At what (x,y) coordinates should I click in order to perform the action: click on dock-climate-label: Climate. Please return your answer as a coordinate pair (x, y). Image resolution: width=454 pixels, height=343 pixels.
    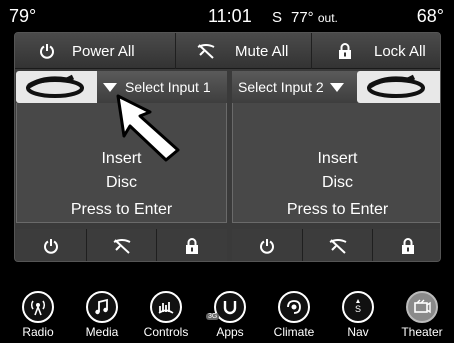
    Looking at the image, I should click on (294, 332).